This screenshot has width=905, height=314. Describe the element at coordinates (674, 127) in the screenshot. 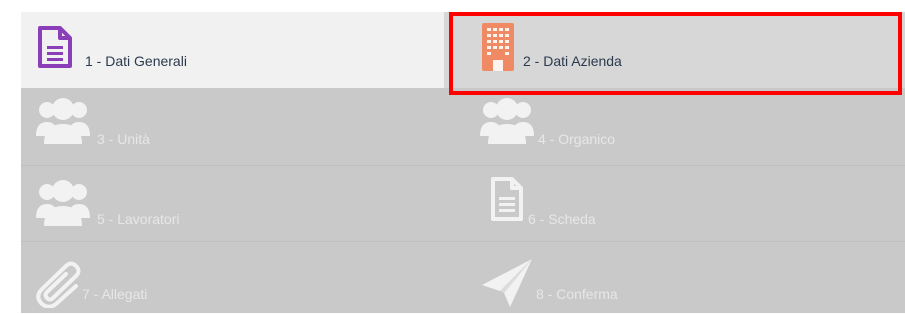

I see `step-4-organico: 4 - Organico` at that location.